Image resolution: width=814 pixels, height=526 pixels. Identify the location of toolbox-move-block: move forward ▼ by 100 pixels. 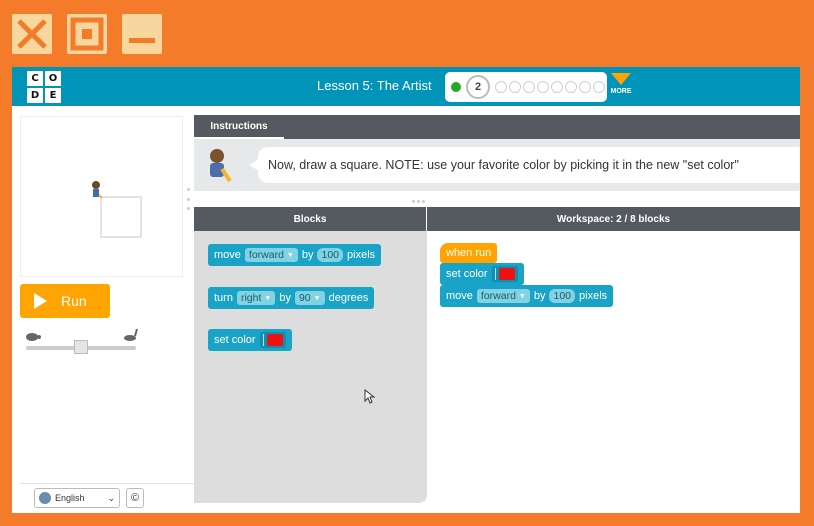
(295, 255).